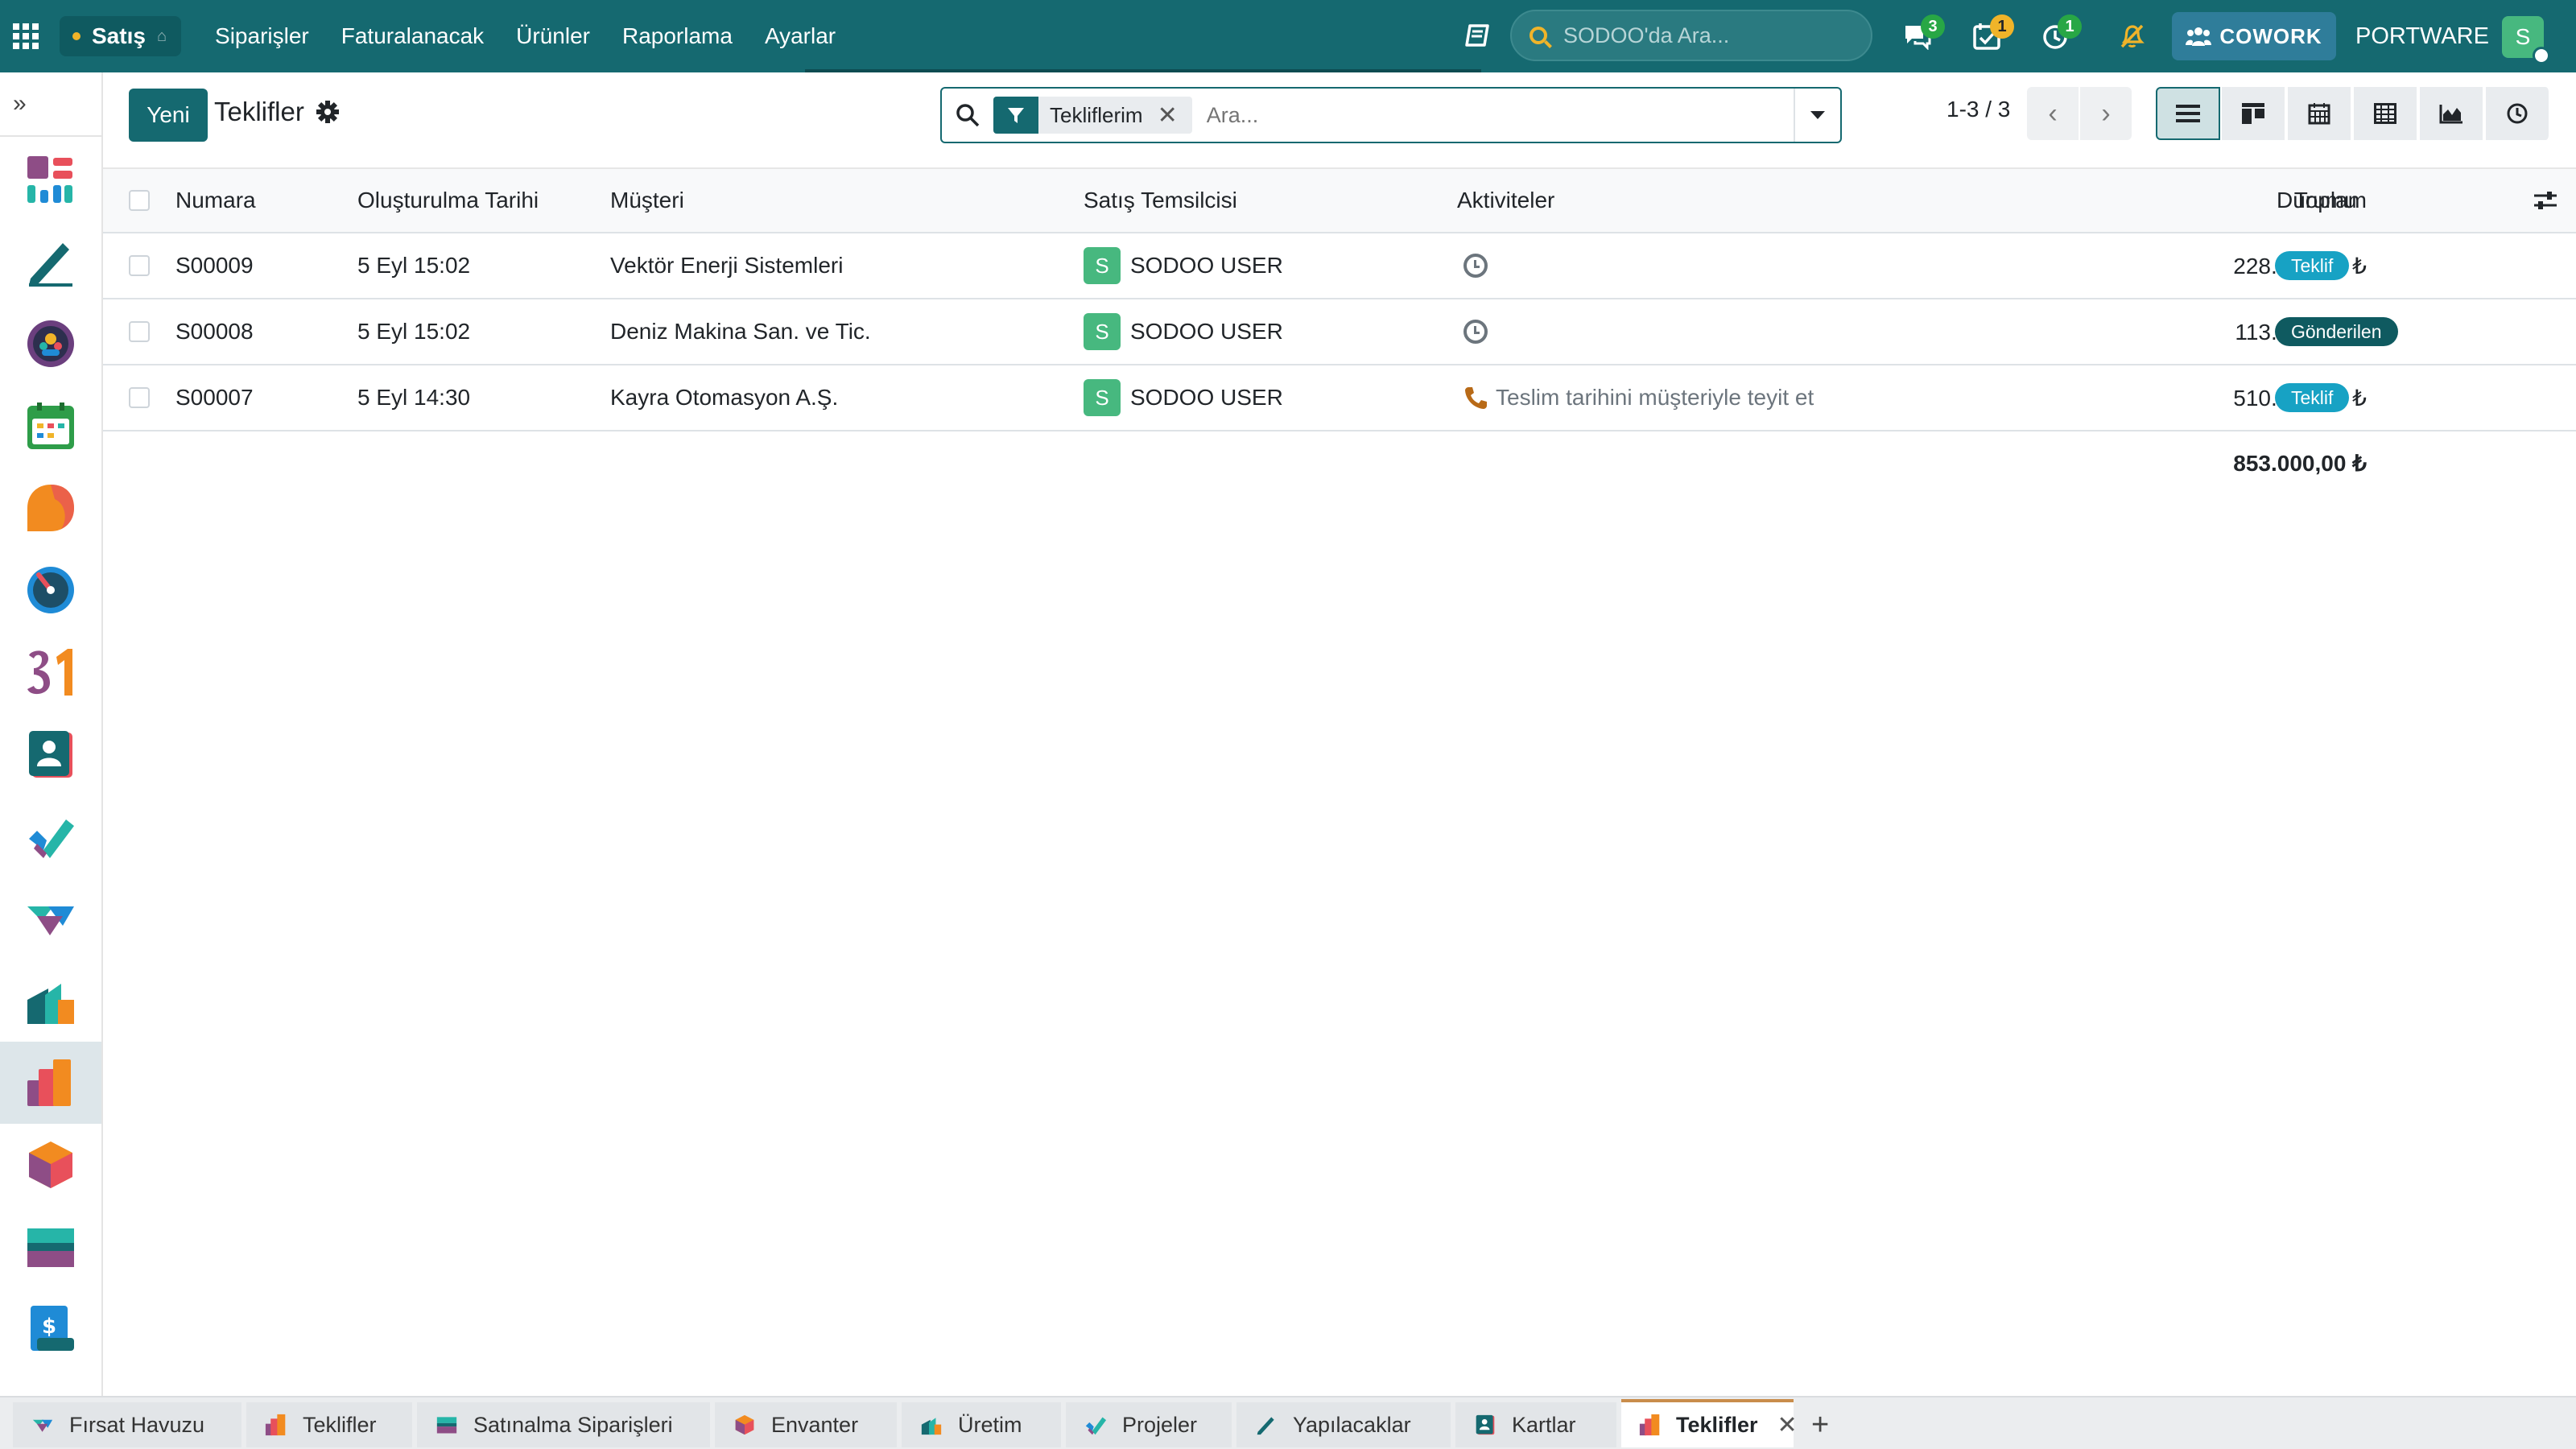 This screenshot has height=1449, width=2576. What do you see at coordinates (2053, 113) in the screenshot?
I see `pager-previous-button: ‹` at bounding box center [2053, 113].